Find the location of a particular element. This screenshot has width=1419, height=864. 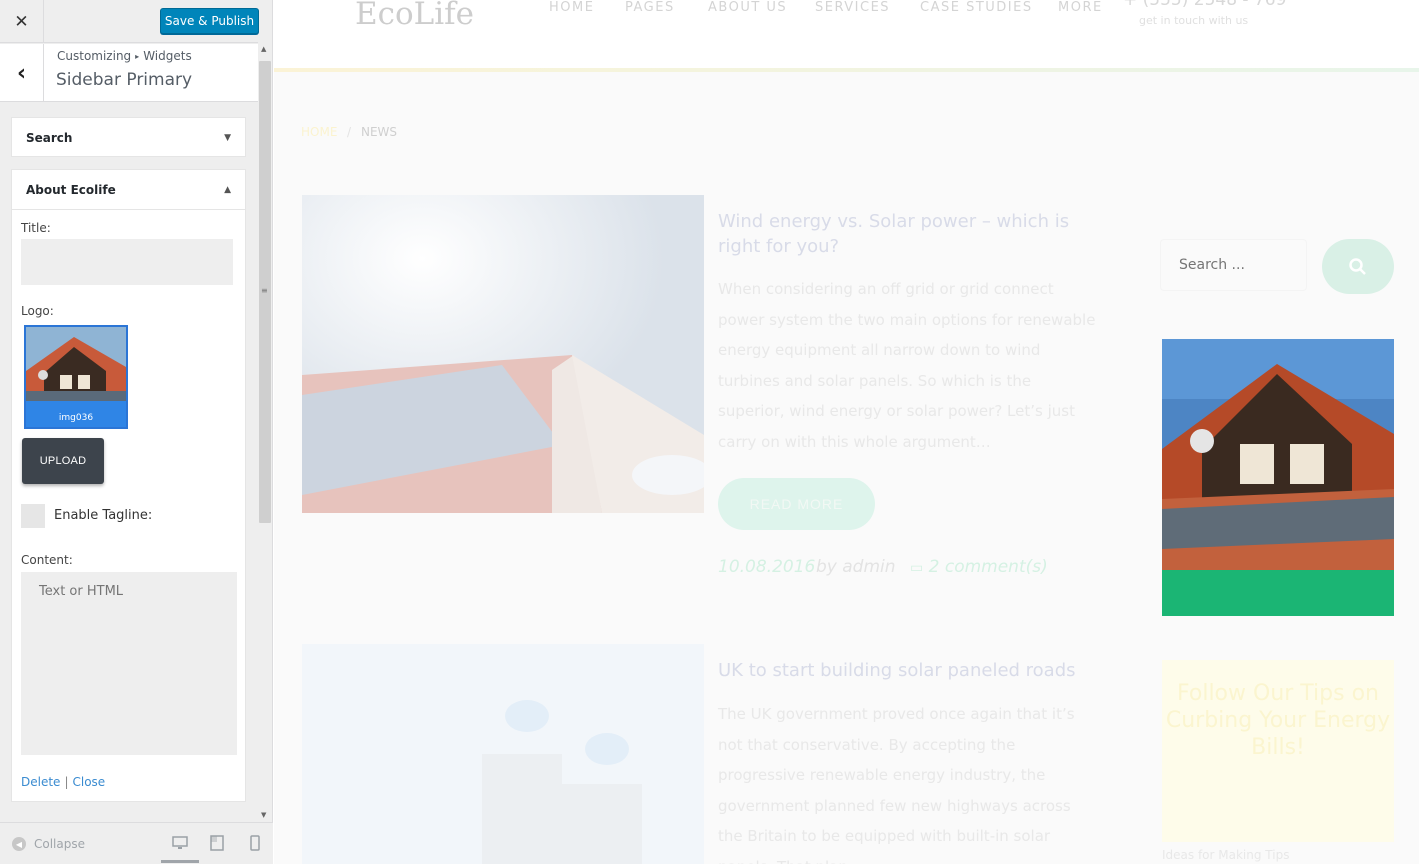

panel-scrollbar: ▲ ≡ ▼ is located at coordinates (265, 432).